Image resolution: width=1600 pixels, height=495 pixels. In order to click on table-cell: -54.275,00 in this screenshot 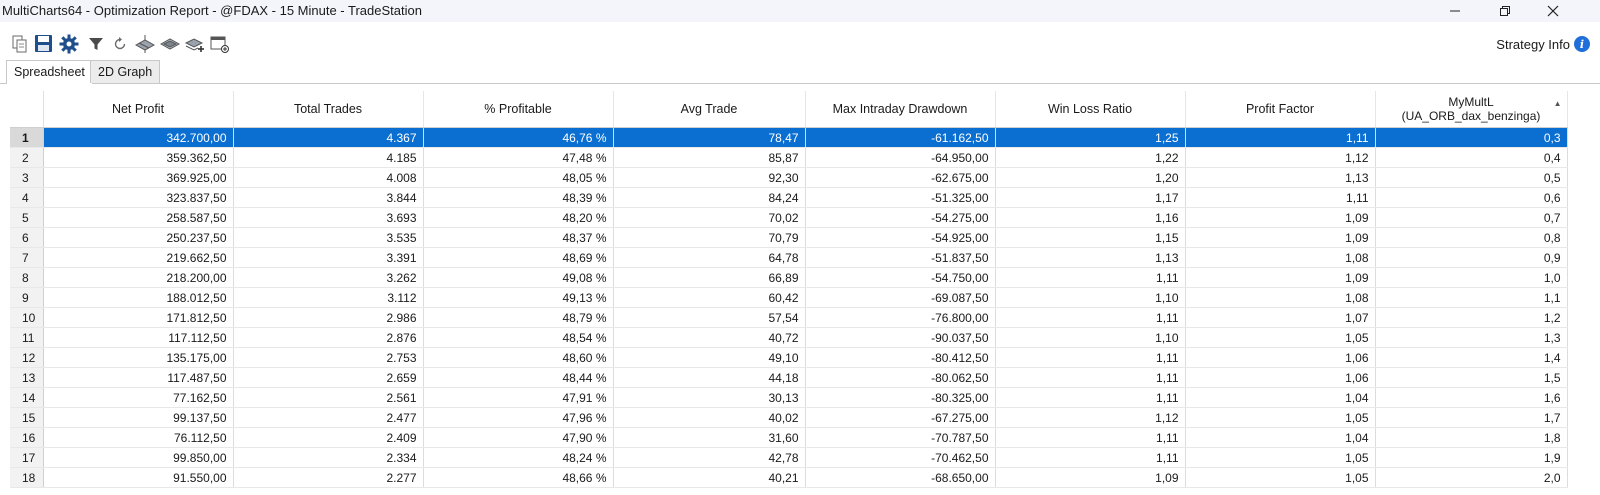, I will do `click(900, 217)`.